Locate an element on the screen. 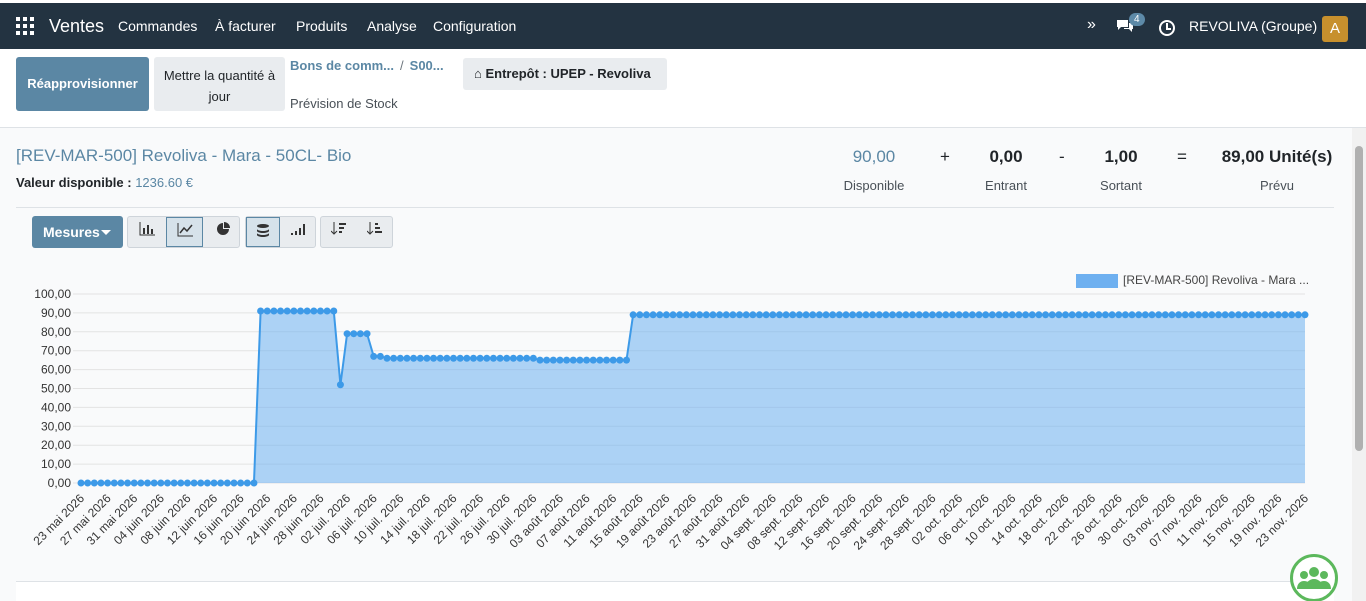 The image size is (1366, 601). livechat-button is located at coordinates (1314, 577).